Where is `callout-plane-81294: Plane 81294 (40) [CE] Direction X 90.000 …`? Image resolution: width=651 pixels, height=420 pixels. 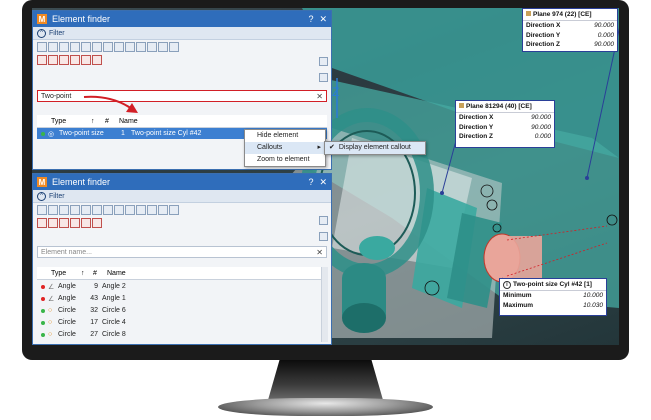 callout-plane-81294: Plane 81294 (40) [CE] Direction X 90.000 … is located at coordinates (505, 124).